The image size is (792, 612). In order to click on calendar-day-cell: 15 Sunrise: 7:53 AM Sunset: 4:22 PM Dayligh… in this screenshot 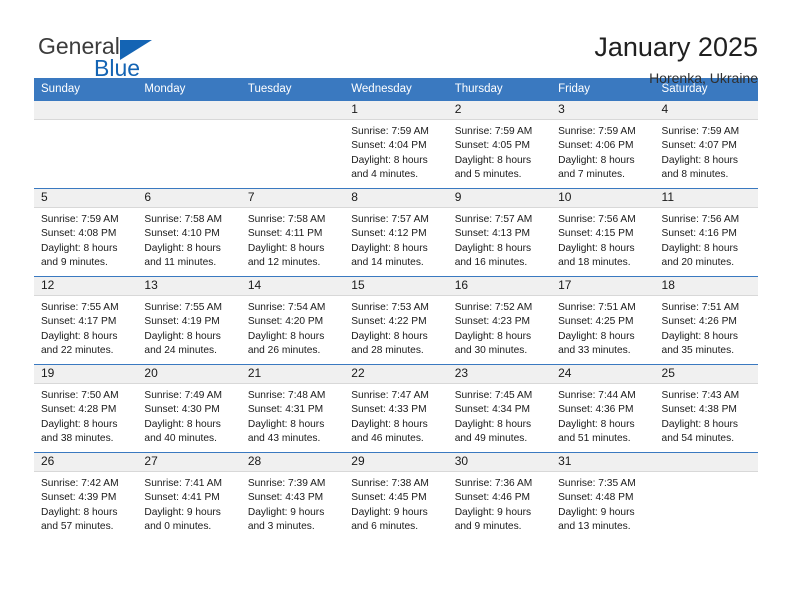, I will do `click(396, 320)`.